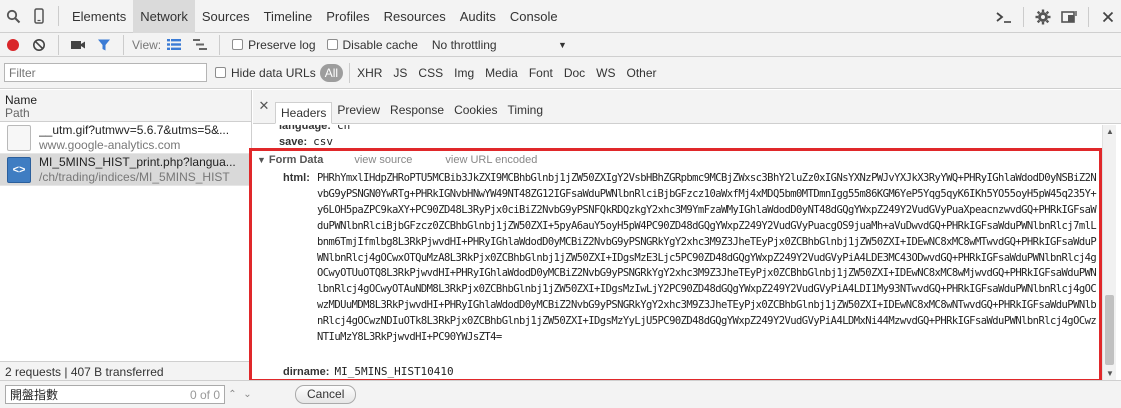 The width and height of the screenshot is (1121, 408). What do you see at coordinates (1109, 252) in the screenshot?
I see `detail-scrollbar: ▲ ▼` at bounding box center [1109, 252].